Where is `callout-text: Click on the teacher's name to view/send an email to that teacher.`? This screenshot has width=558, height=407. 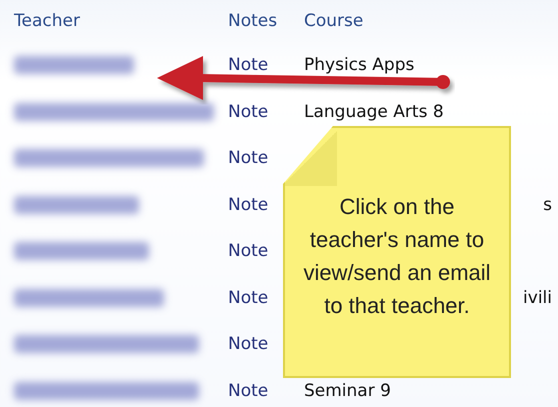 callout-text: Click on the teacher's name to view/send an email to that teacher. is located at coordinates (397, 256).